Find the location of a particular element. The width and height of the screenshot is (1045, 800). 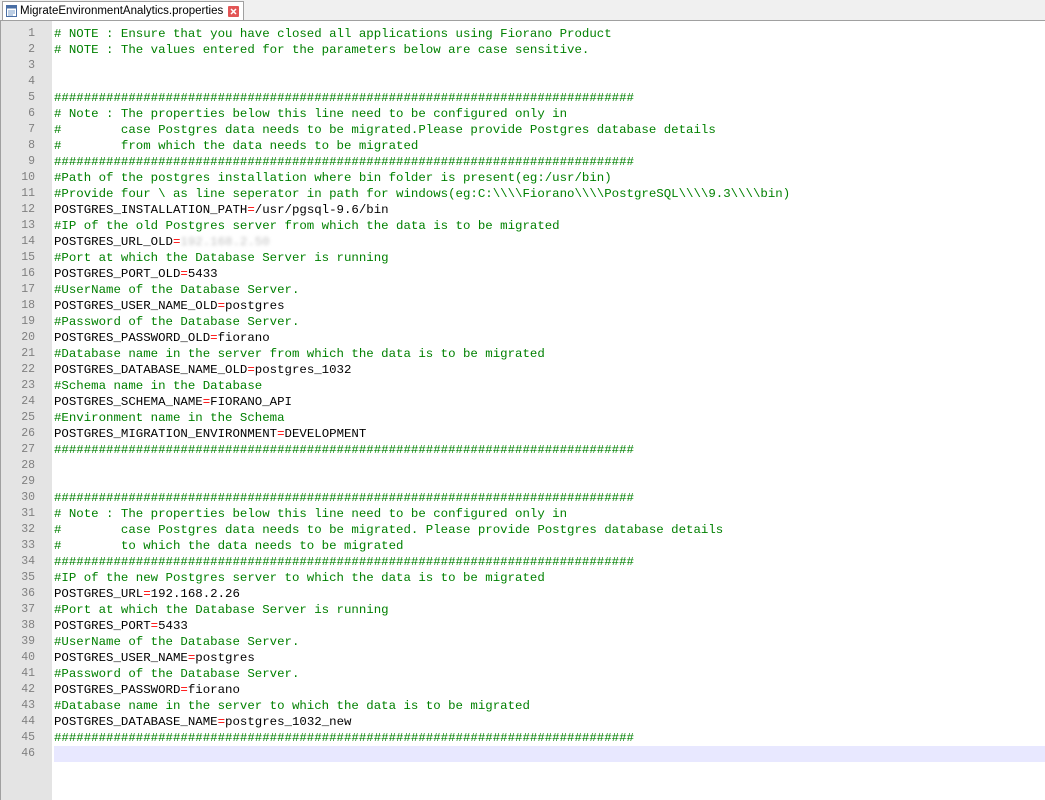

property-key: POSTGRES_MIGRATION_ENVIRONMENT is located at coordinates (166, 434).